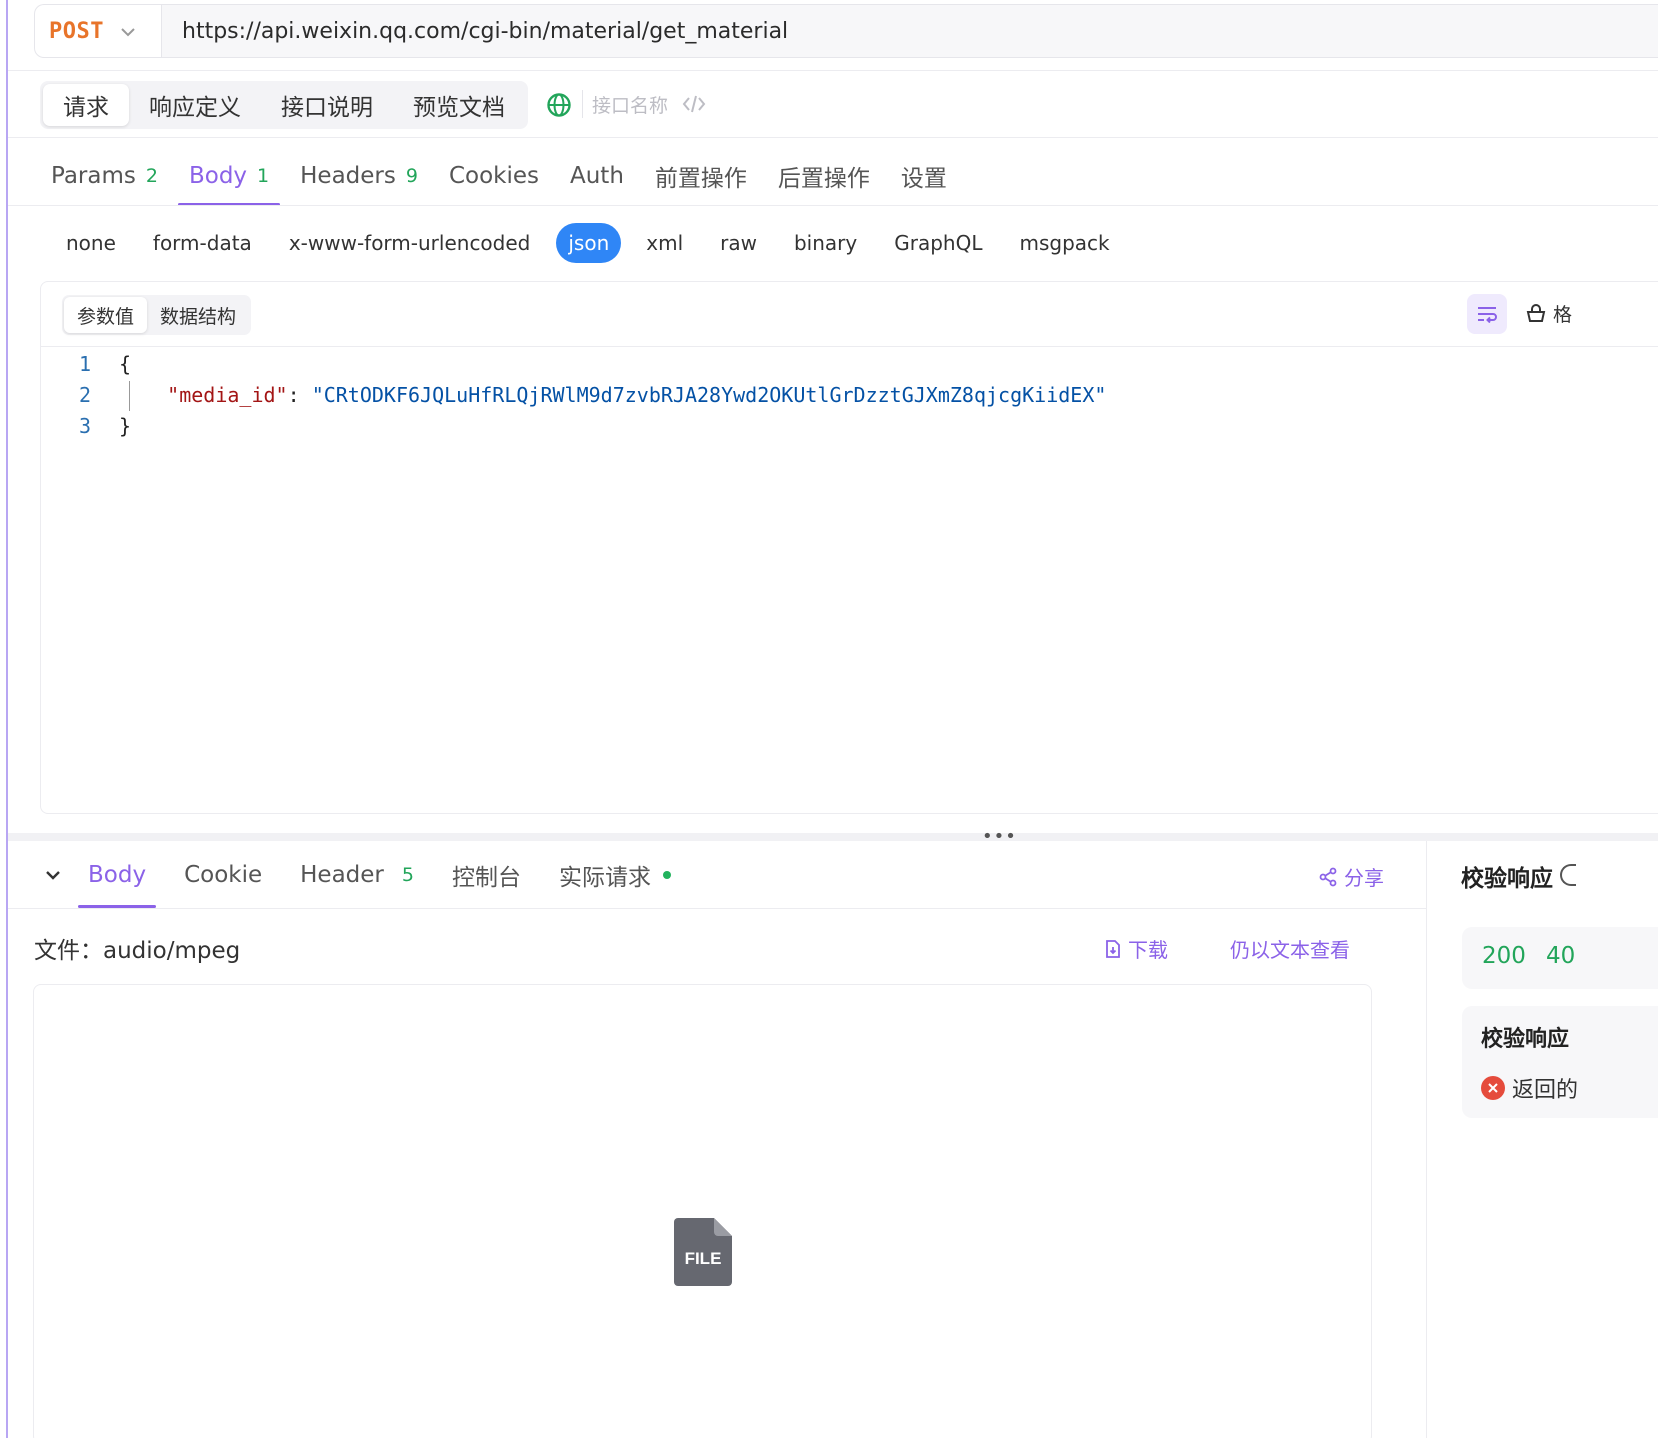 This screenshot has width=1658, height=1438. Describe the element at coordinates (825, 243) in the screenshot. I see `body-type-binary: binary` at that location.